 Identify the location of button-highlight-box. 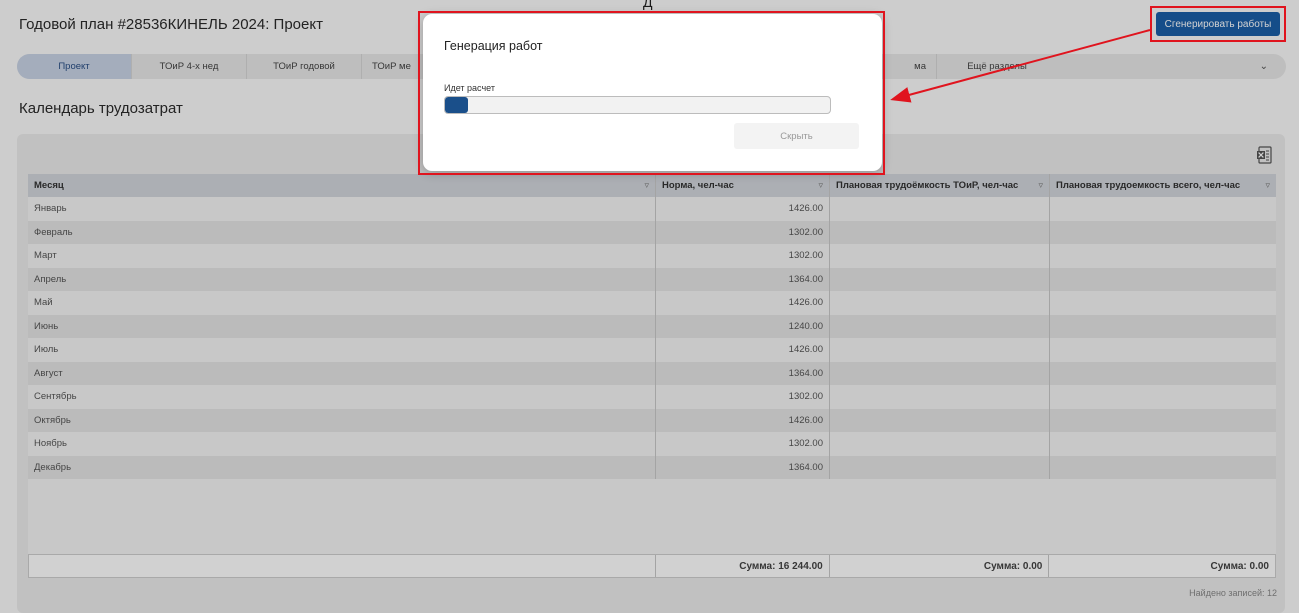
(1218, 24).